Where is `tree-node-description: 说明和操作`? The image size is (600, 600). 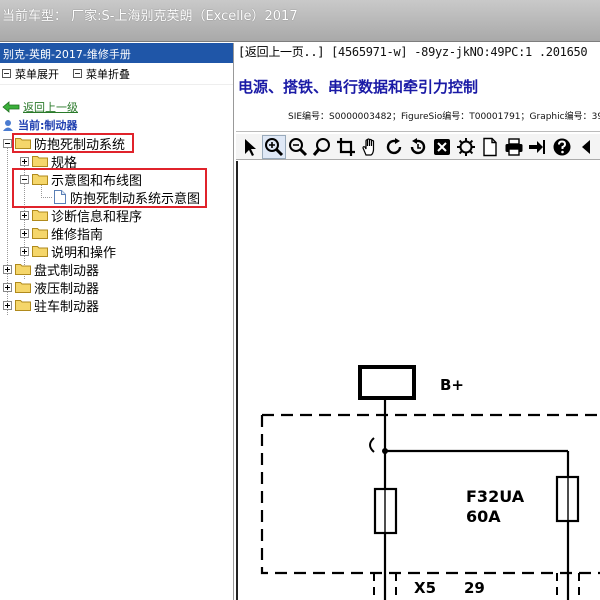 tree-node-description: 说明和操作 is located at coordinates (68, 251).